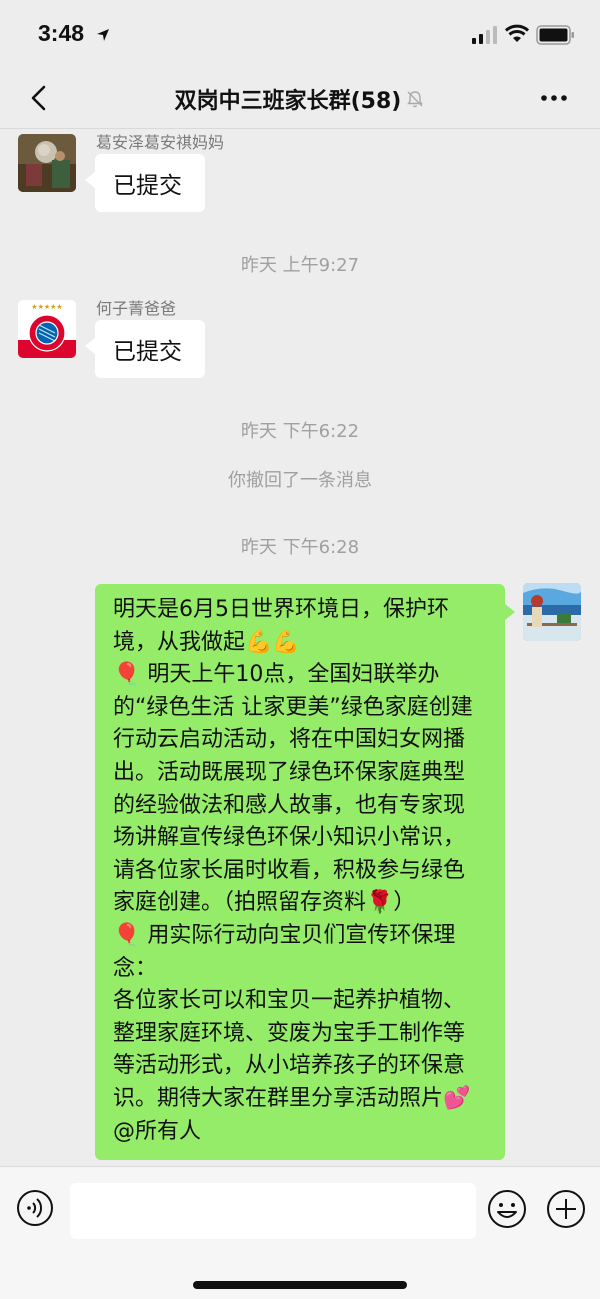 This screenshot has width=600, height=1299. Describe the element at coordinates (300, 547) in the screenshot. I see `timestamp: 昨天 下午6:28` at that location.